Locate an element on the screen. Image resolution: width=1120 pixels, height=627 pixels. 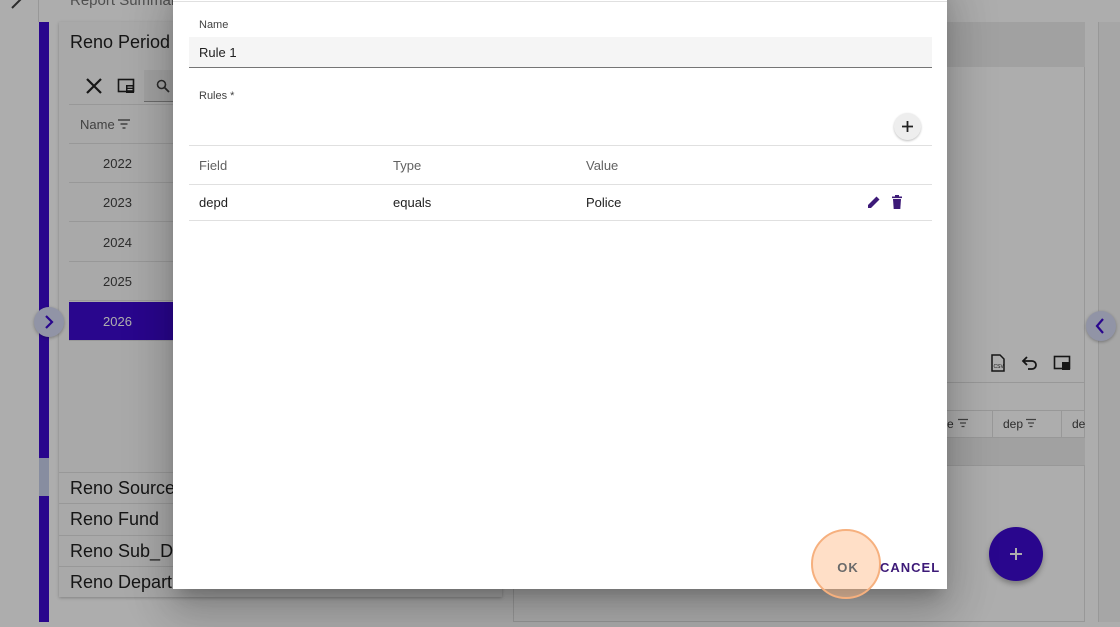
rules-table-header is located at coordinates (560, 165).